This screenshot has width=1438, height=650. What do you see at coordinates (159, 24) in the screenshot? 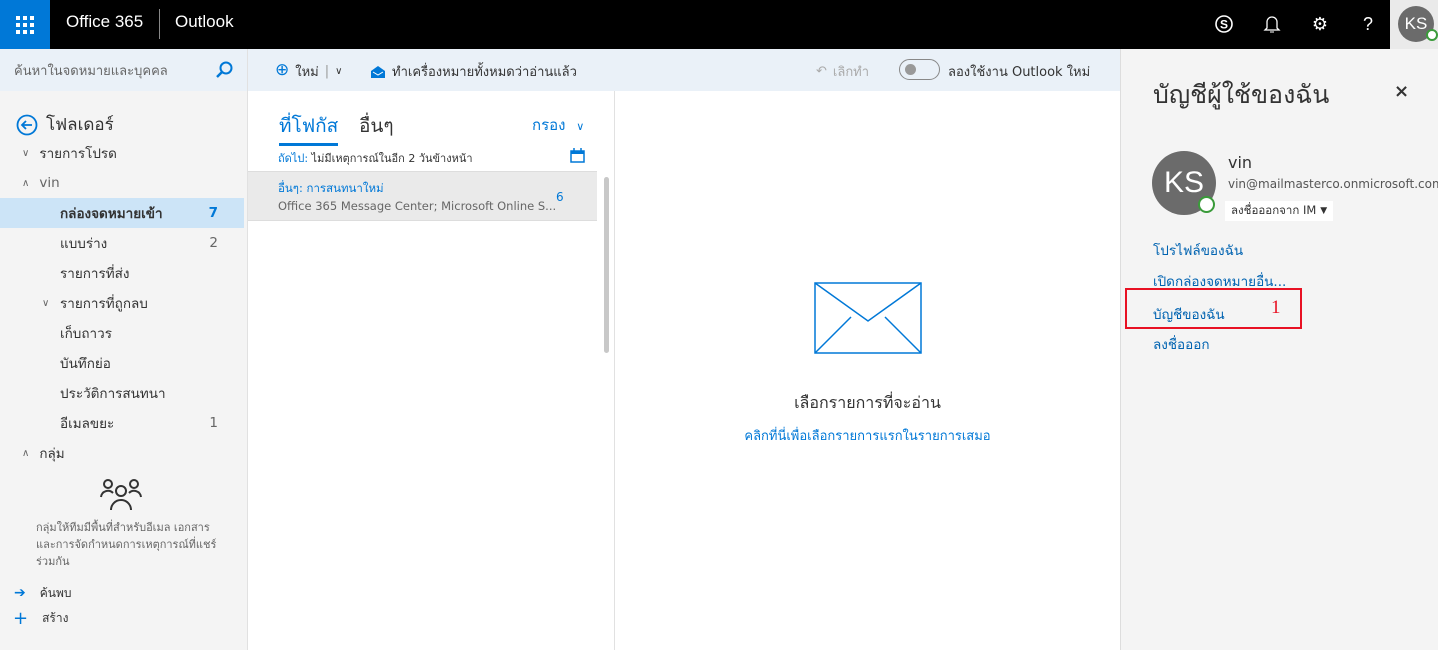
I see `divider` at bounding box center [159, 24].